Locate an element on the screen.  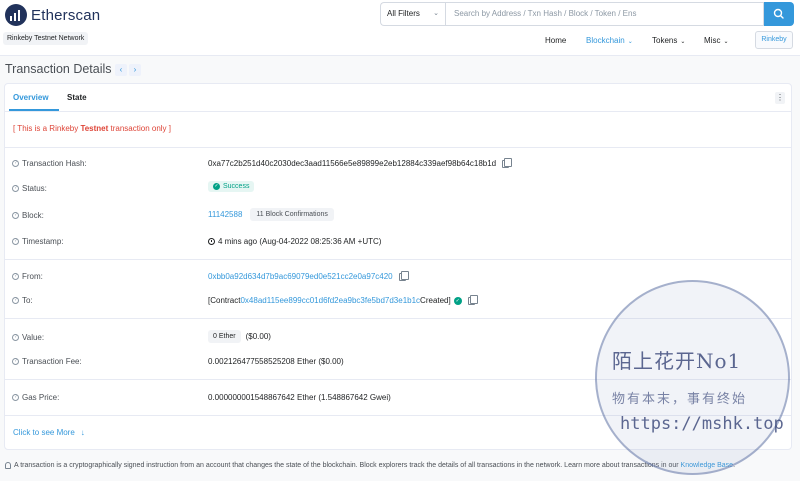
nav-home: Home is located at coordinates (555, 41).